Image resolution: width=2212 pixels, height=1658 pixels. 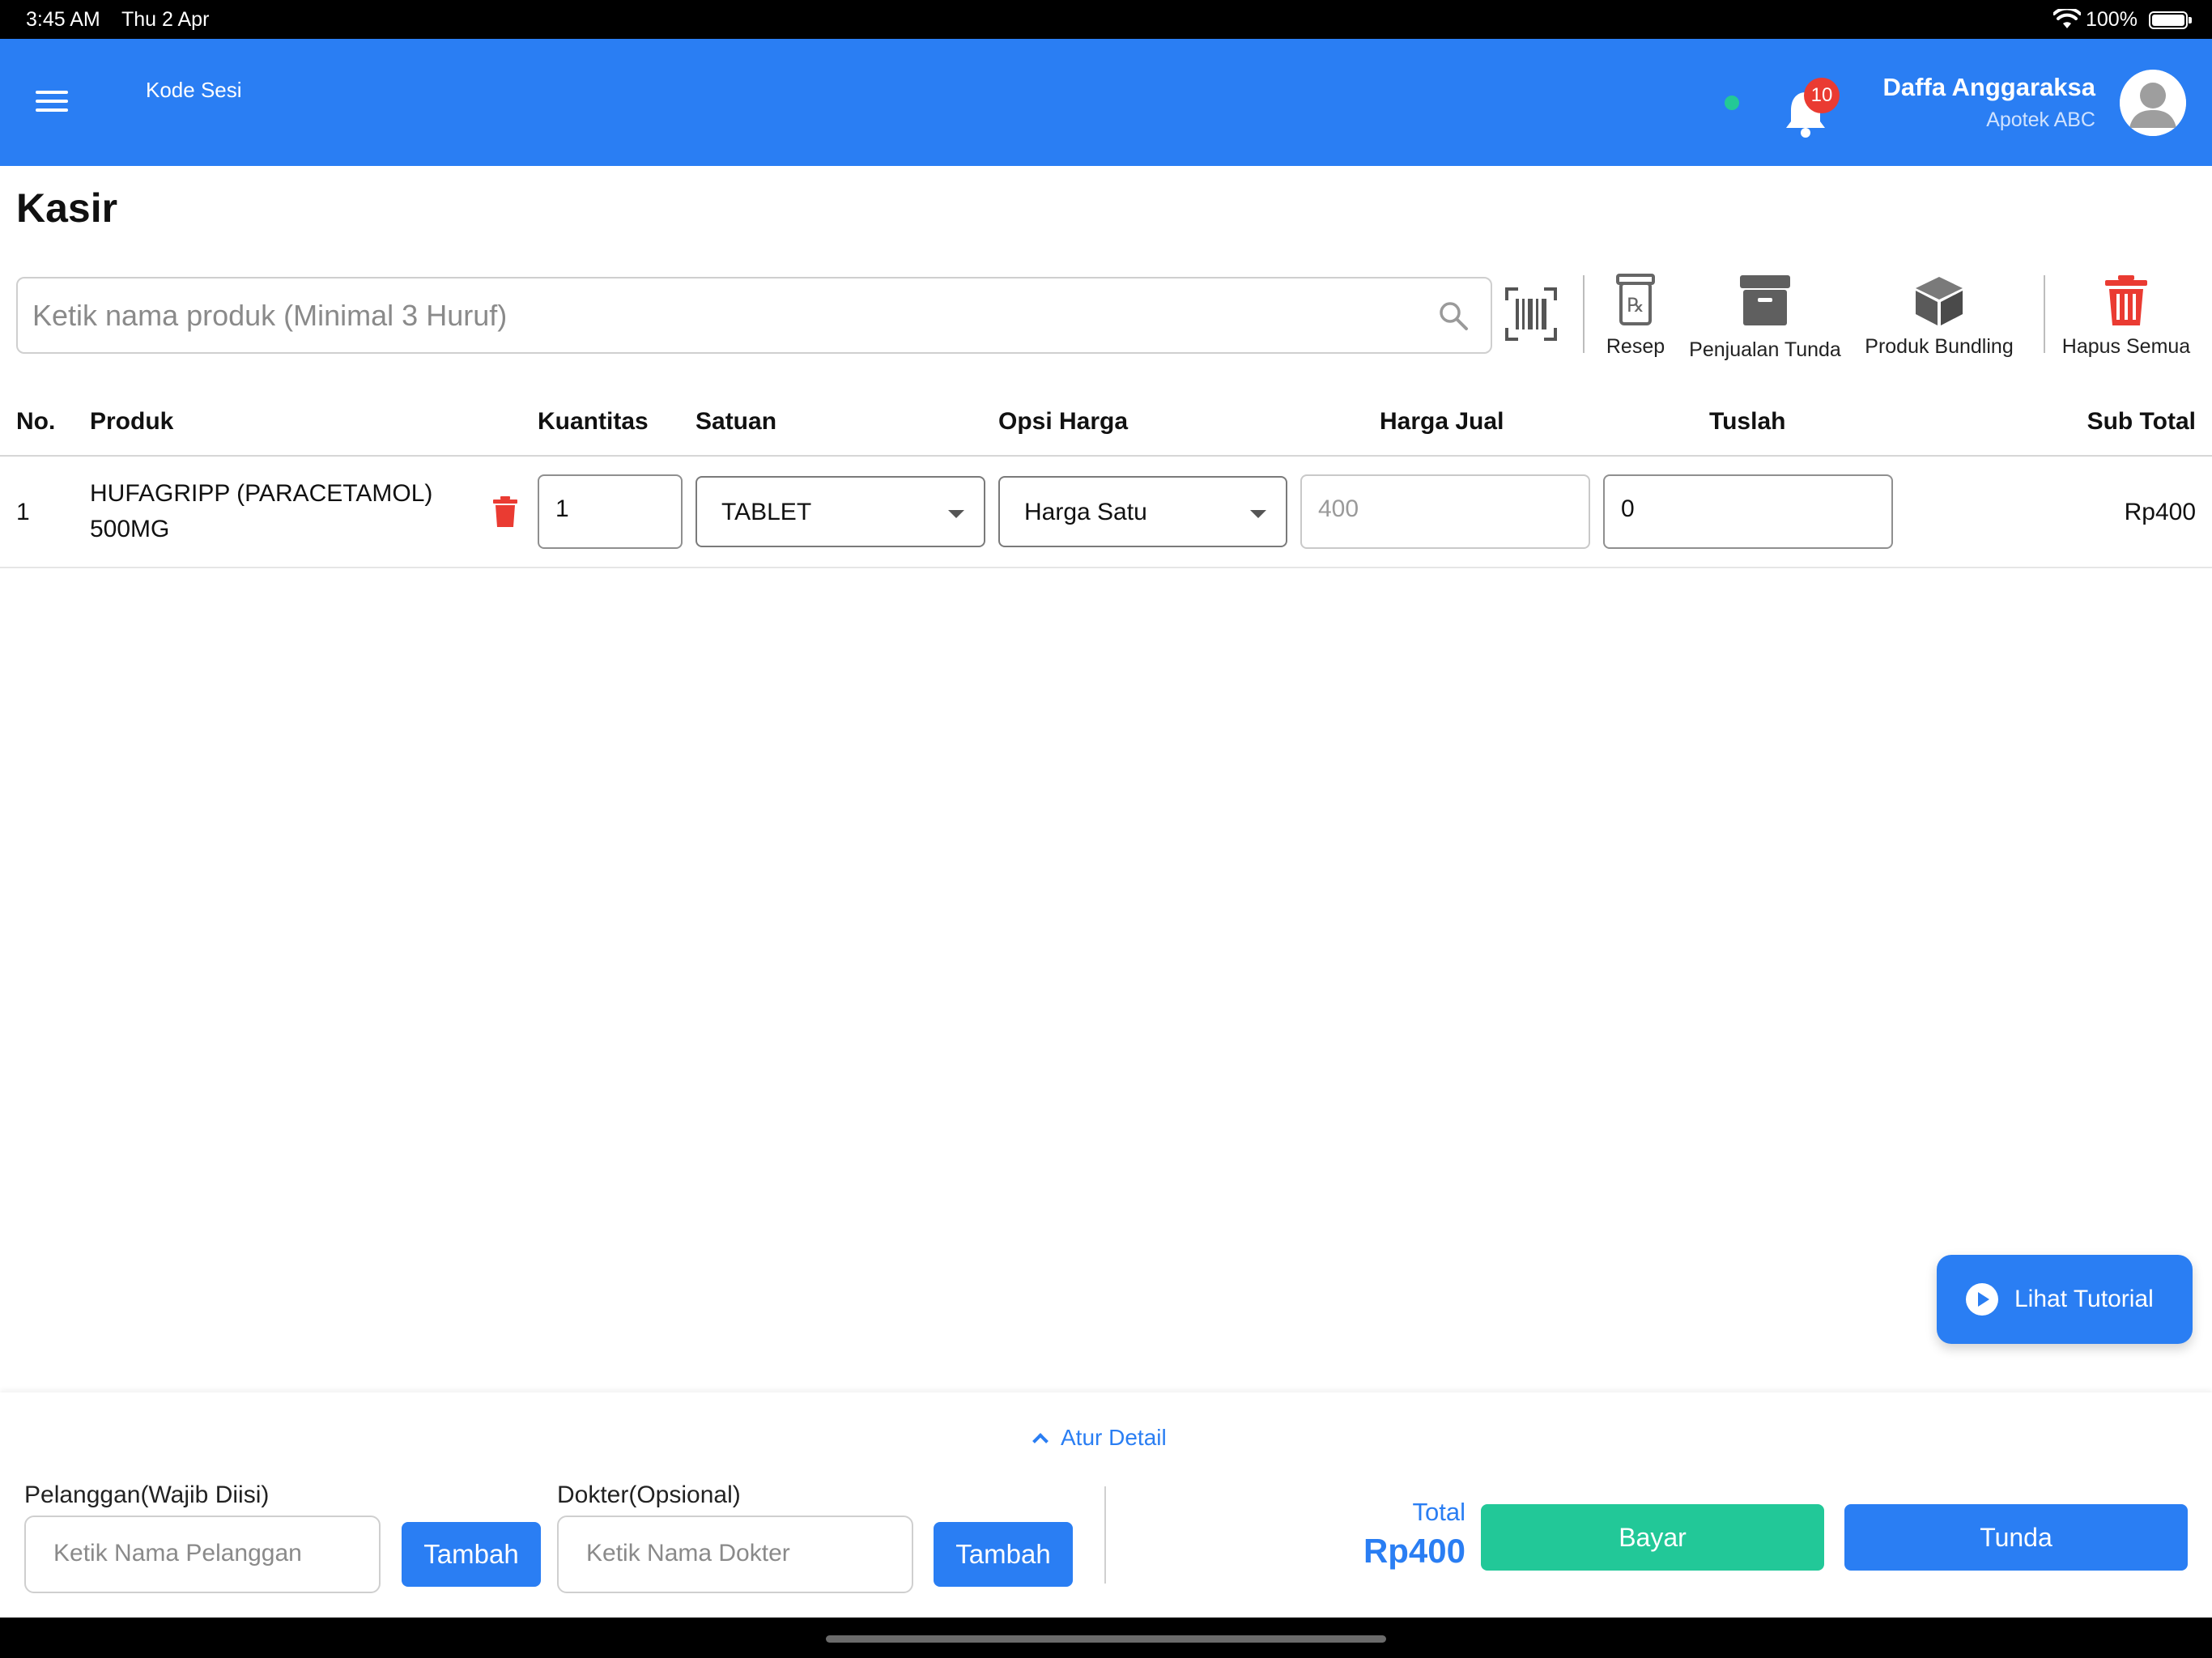 I want to click on header-tuslah: Tuslah, so click(x=1747, y=421).